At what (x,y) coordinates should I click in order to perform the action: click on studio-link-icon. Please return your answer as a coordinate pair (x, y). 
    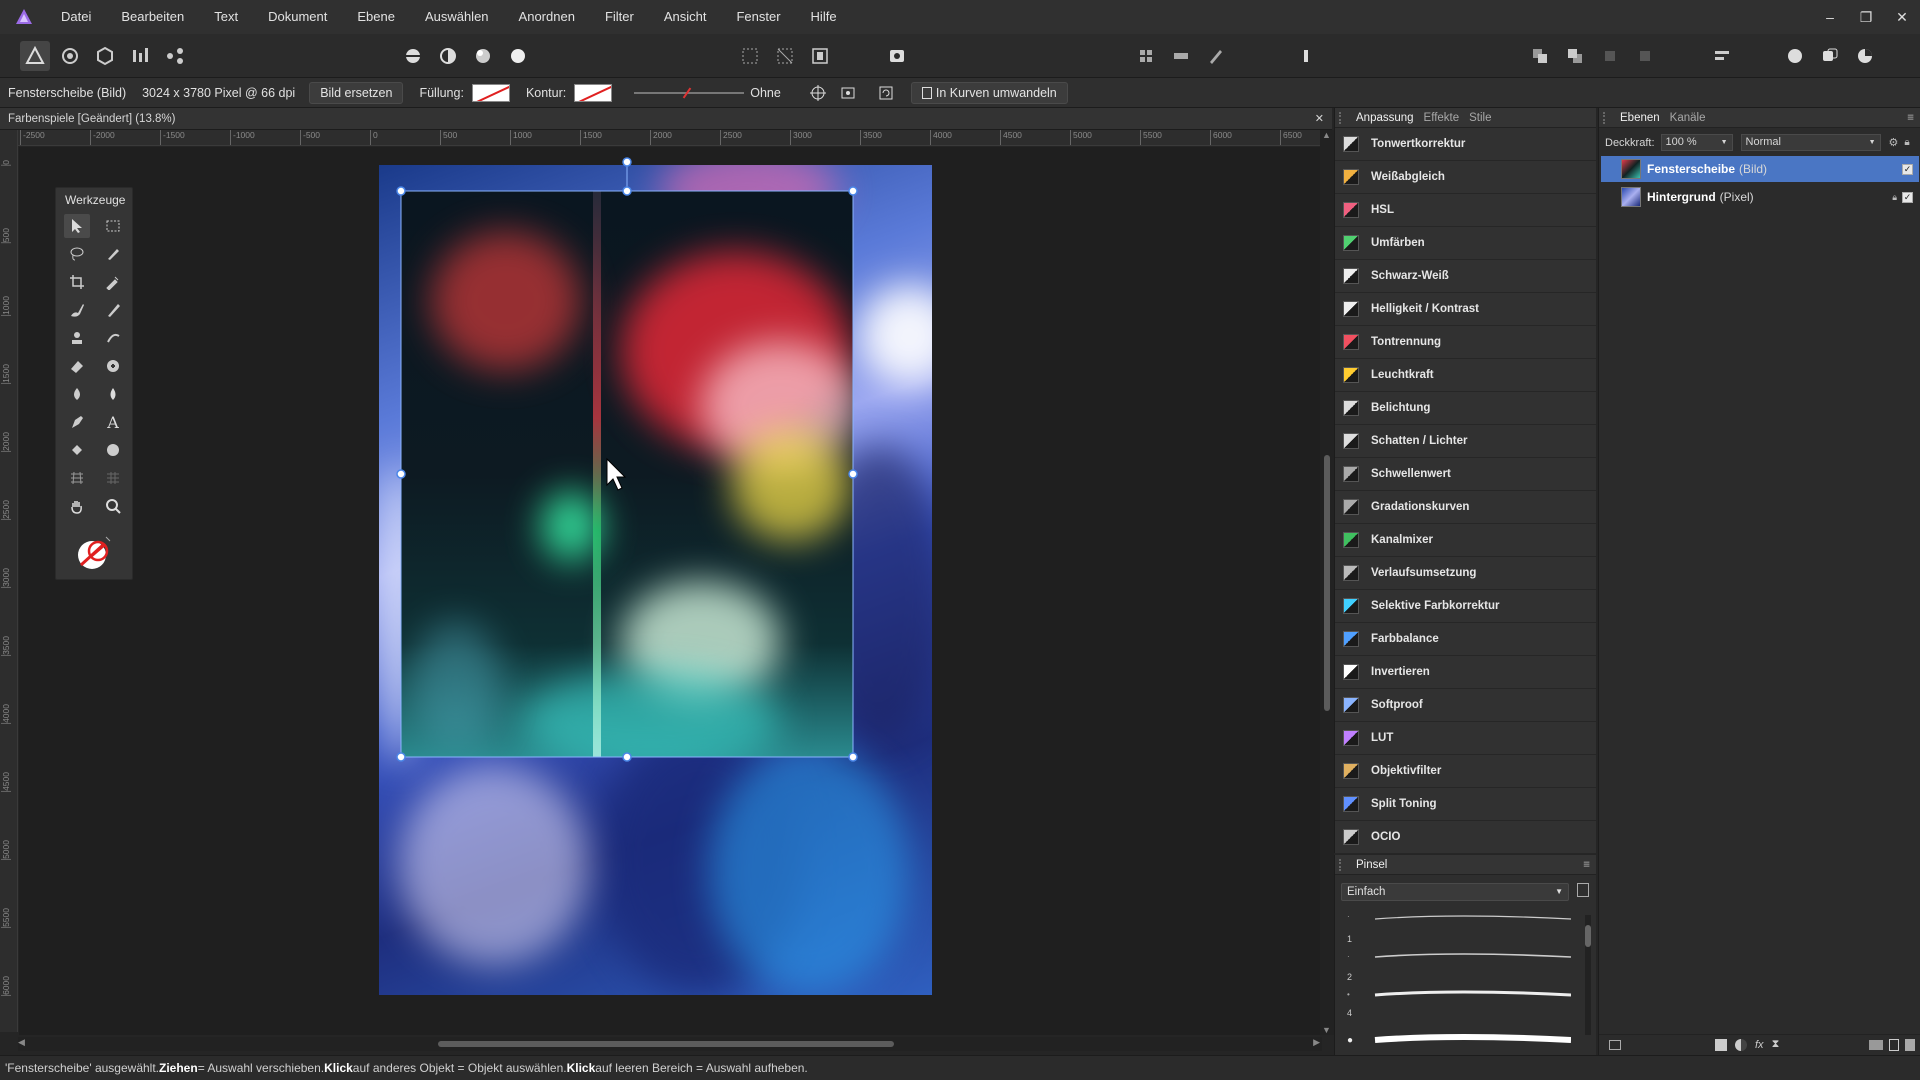
    Looking at the image, I should click on (1830, 56).